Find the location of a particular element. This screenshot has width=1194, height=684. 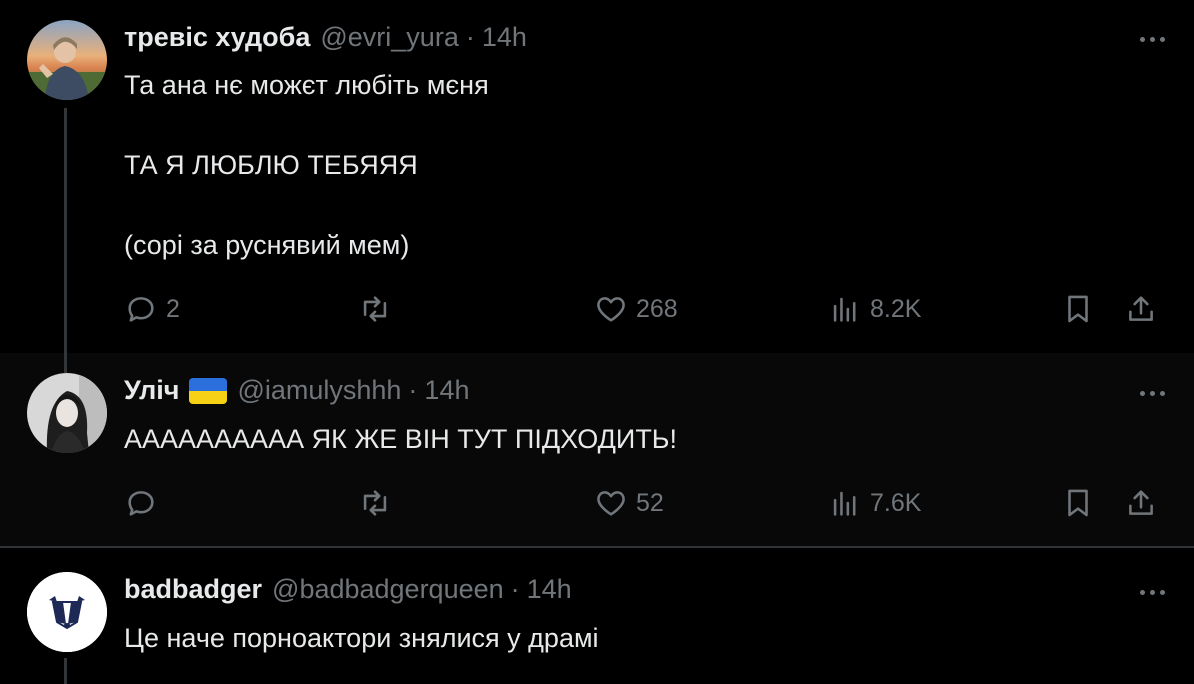

author-name: badbadger is located at coordinates (193, 589).